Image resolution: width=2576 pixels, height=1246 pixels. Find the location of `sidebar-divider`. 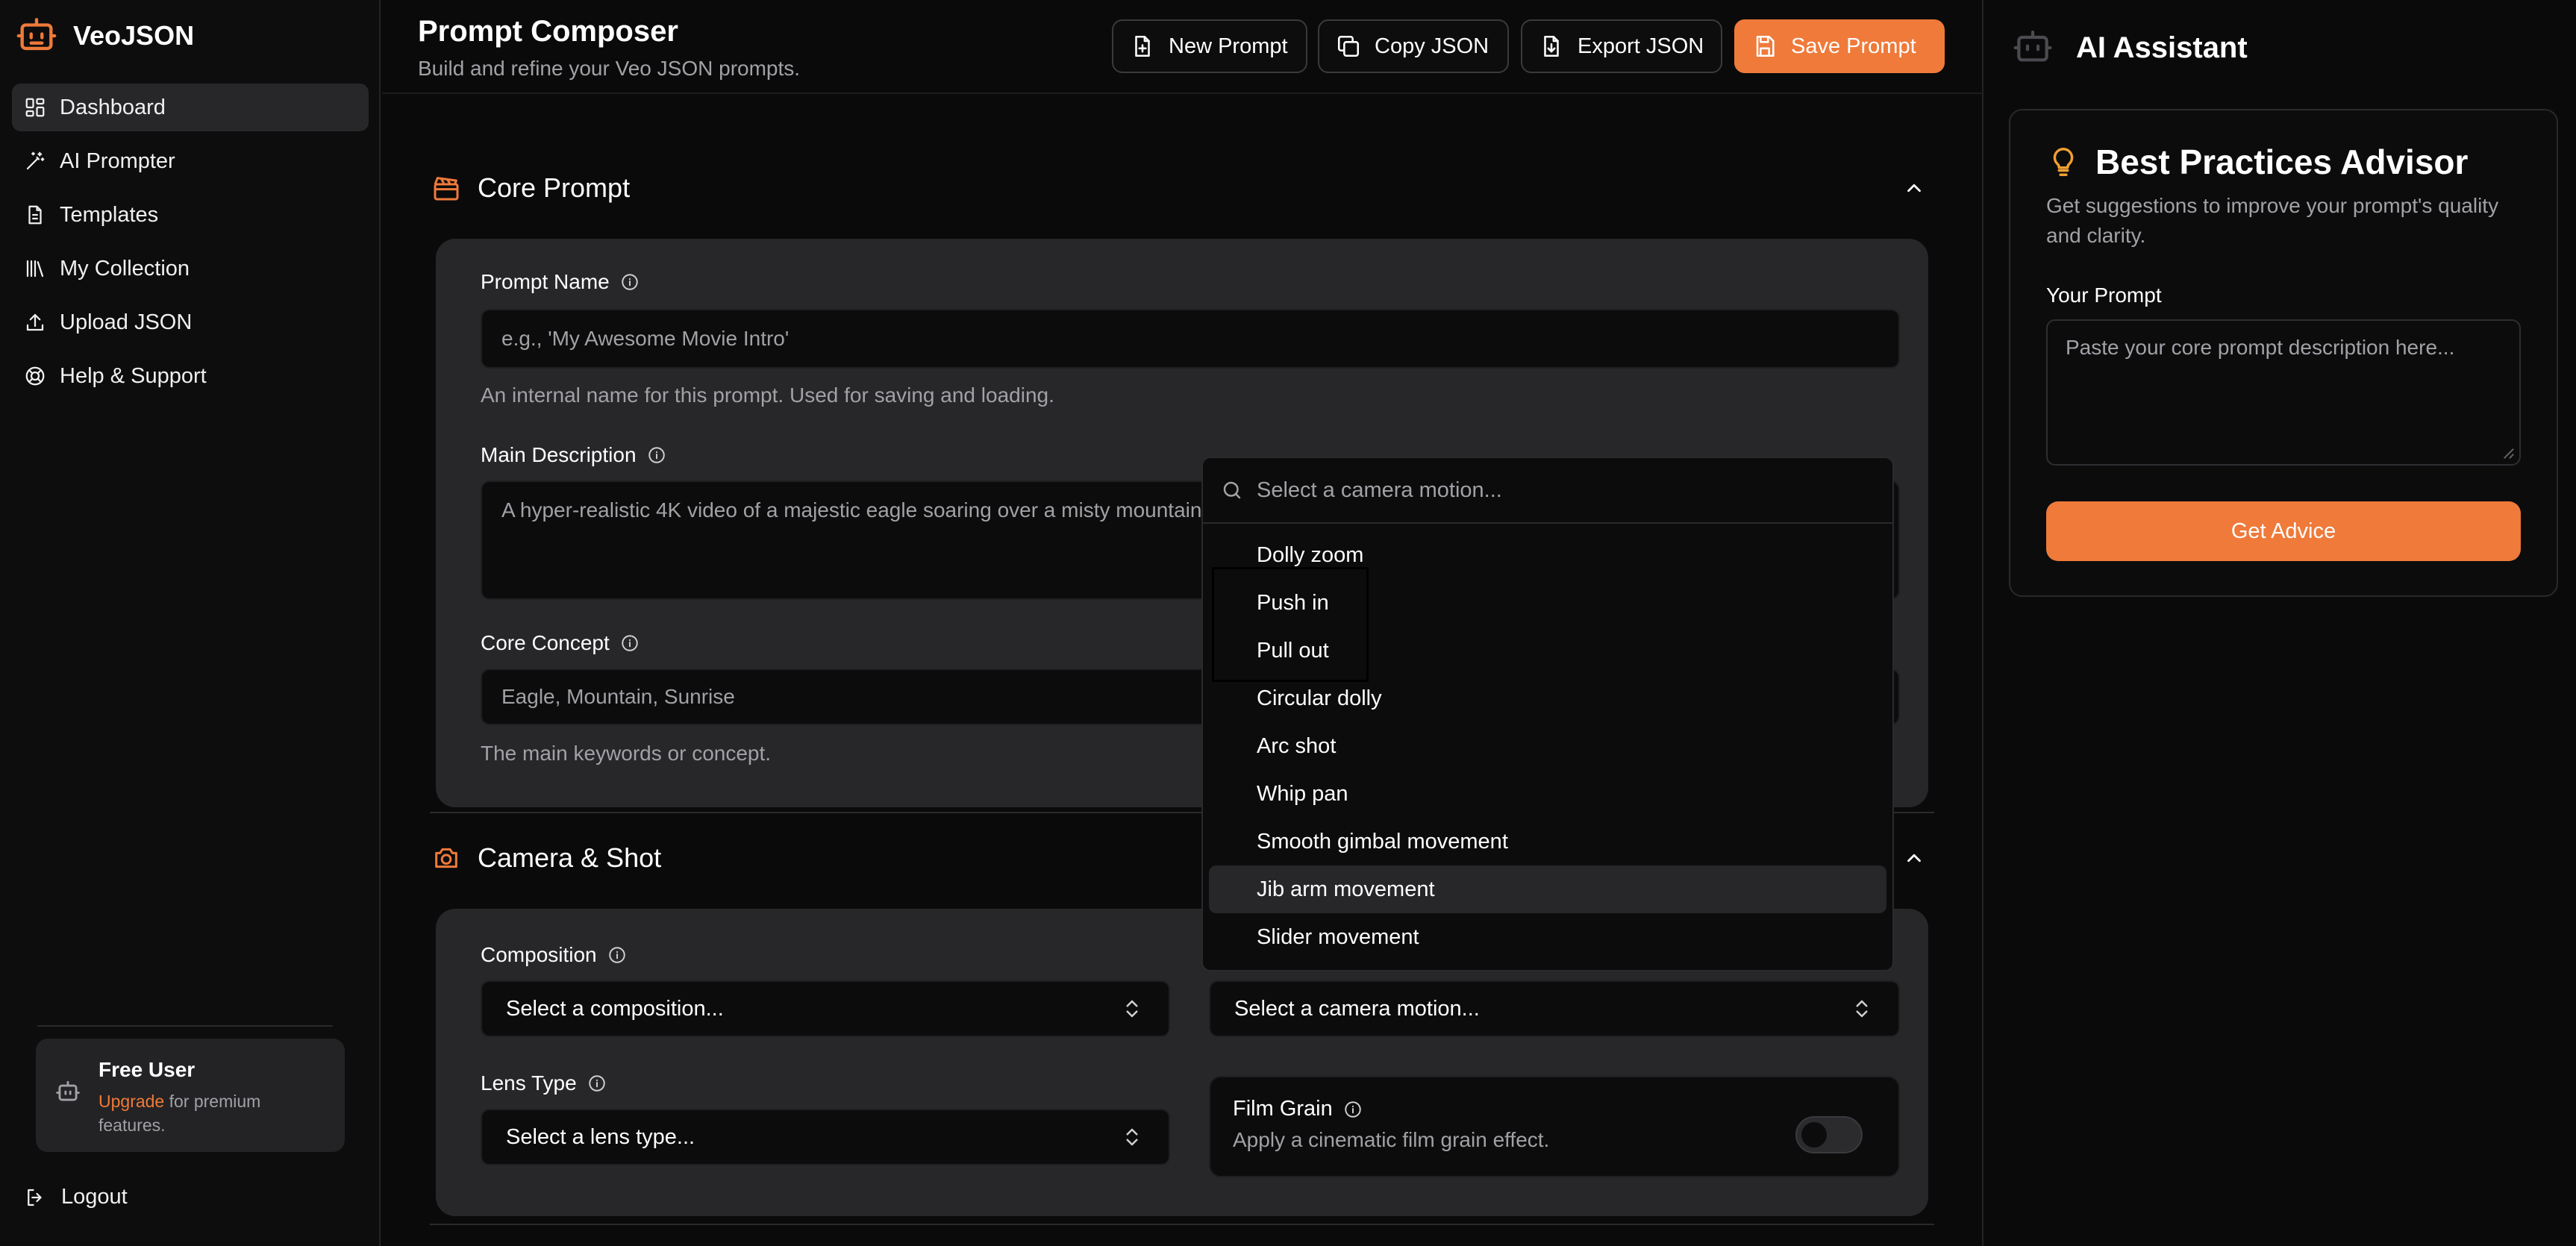

sidebar-divider is located at coordinates (185, 1026).